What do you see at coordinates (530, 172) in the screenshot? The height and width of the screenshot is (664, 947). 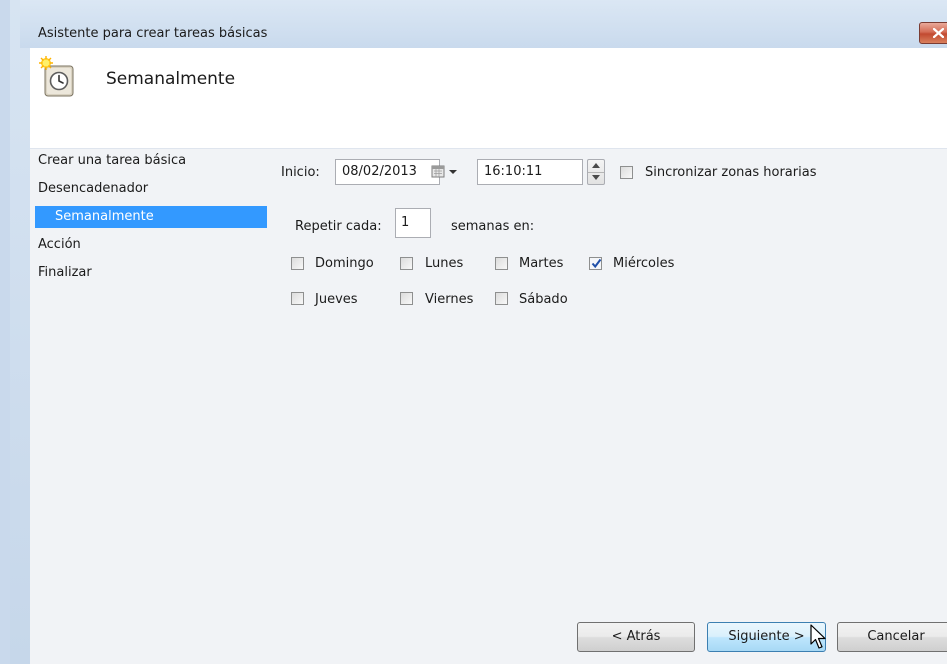 I see `start-time-field: 16:10:11` at bounding box center [530, 172].